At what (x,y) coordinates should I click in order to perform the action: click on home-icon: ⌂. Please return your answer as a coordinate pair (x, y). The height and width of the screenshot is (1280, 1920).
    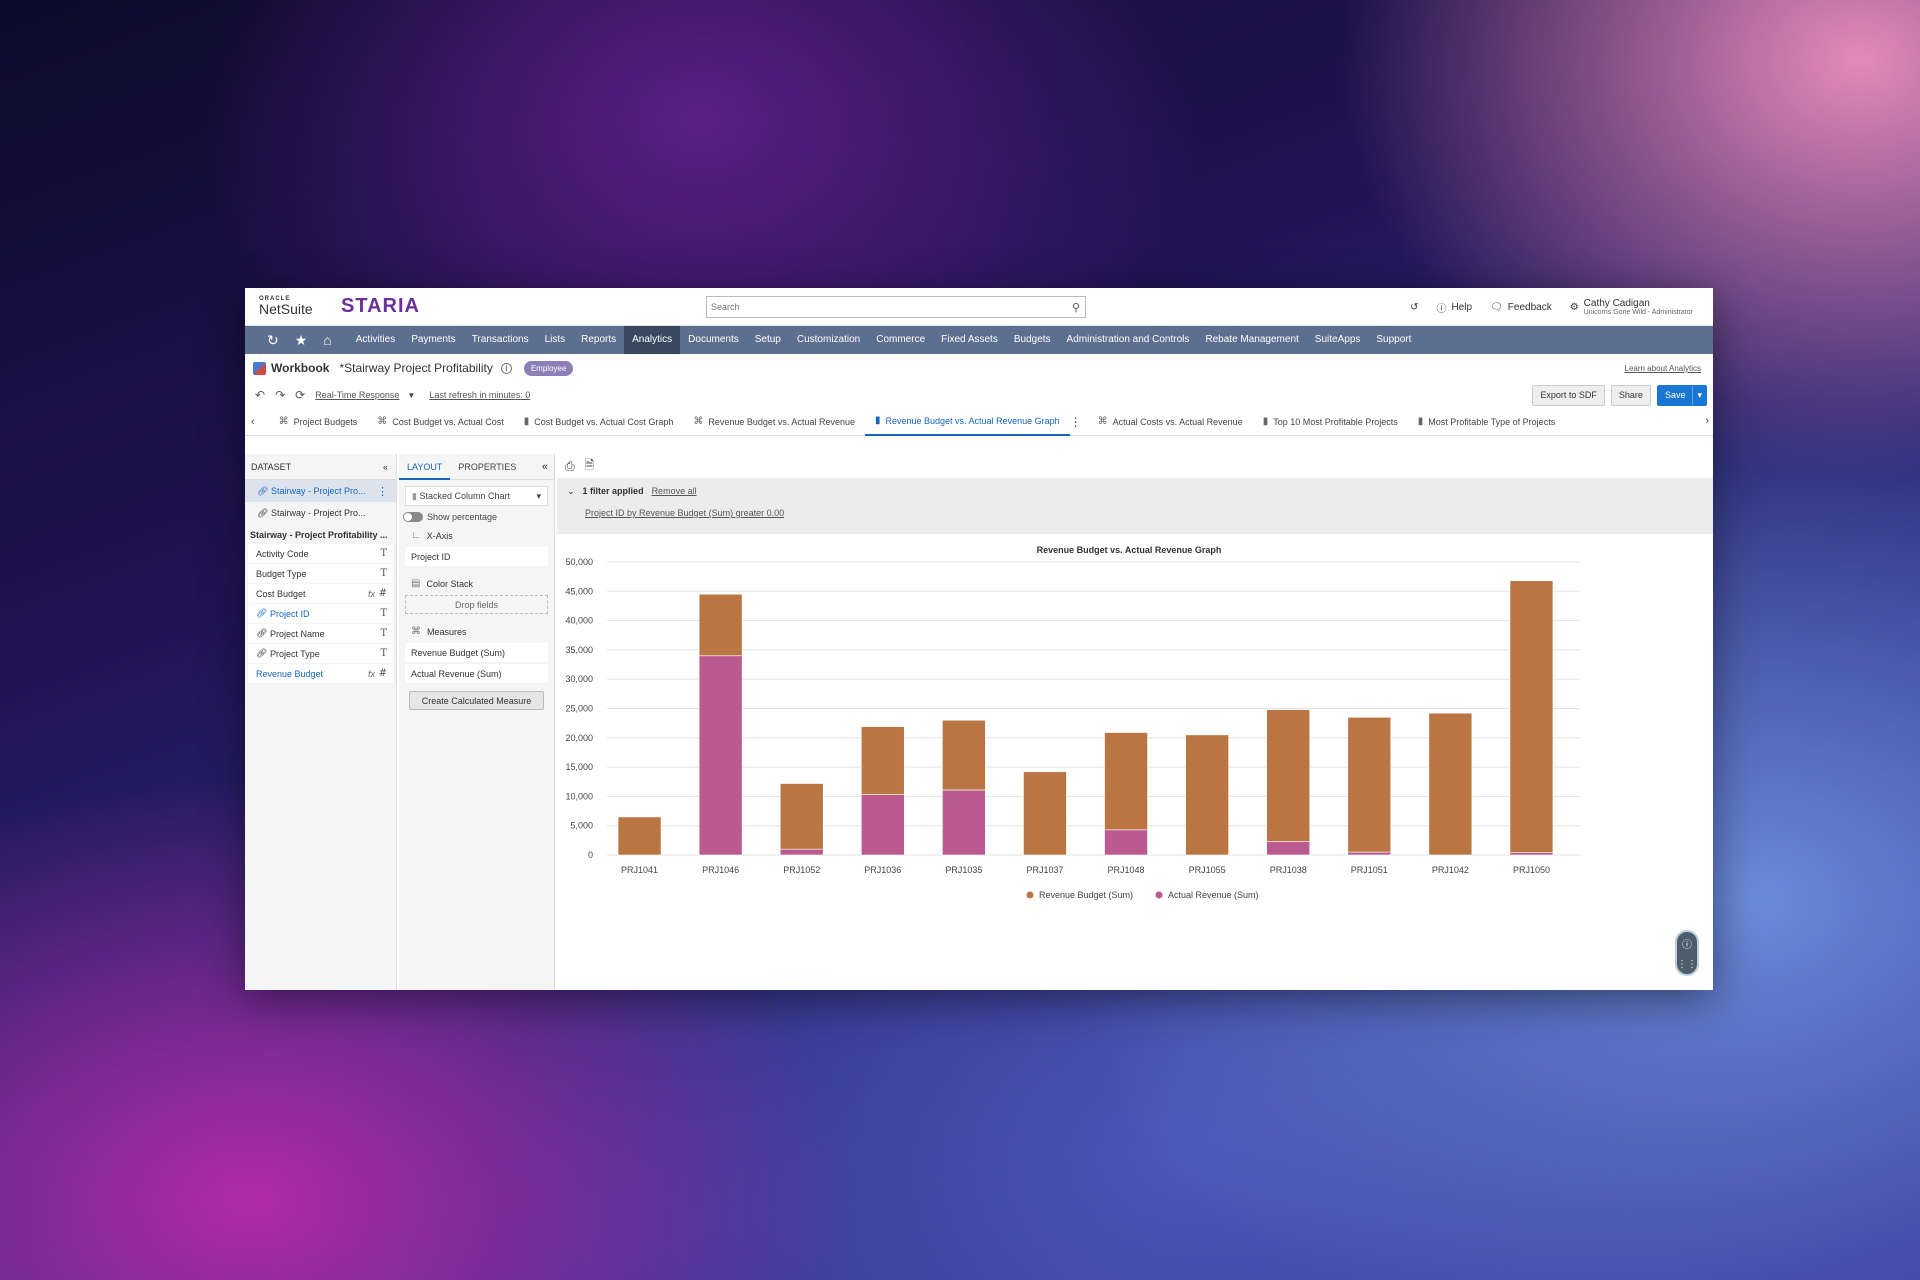
    Looking at the image, I should click on (327, 340).